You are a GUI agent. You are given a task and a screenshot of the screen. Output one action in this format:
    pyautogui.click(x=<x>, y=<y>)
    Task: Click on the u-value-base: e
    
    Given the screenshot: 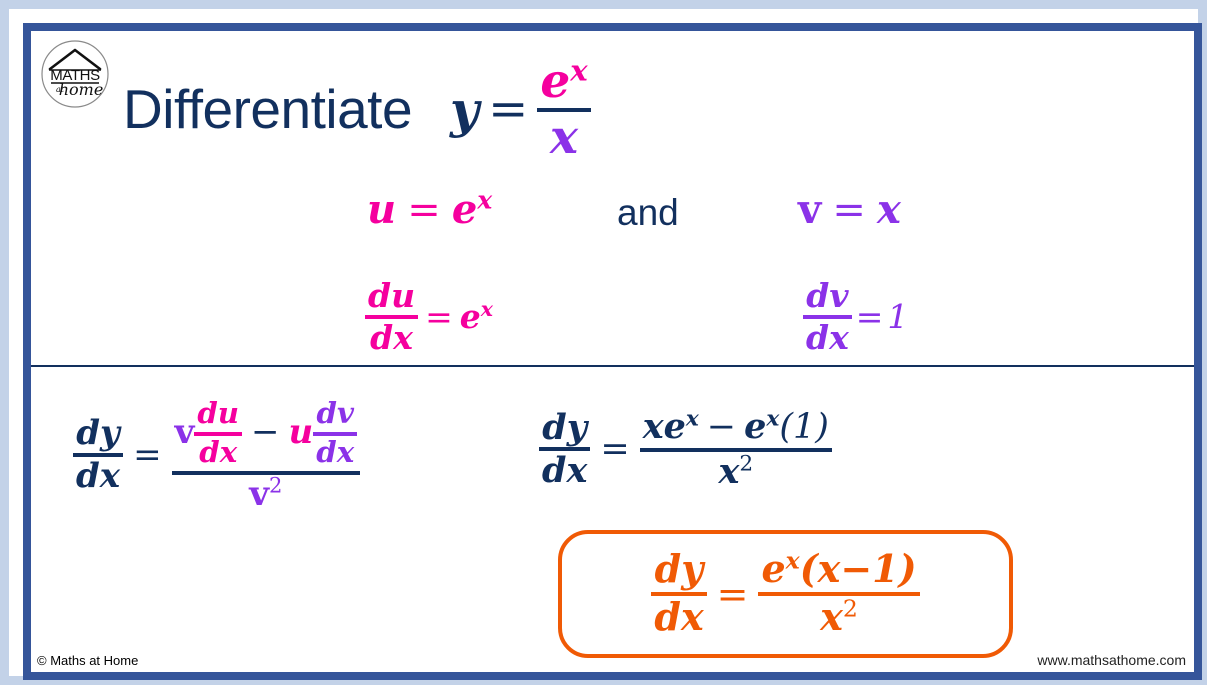 What is the action you would take?
    pyautogui.click(x=464, y=209)
    